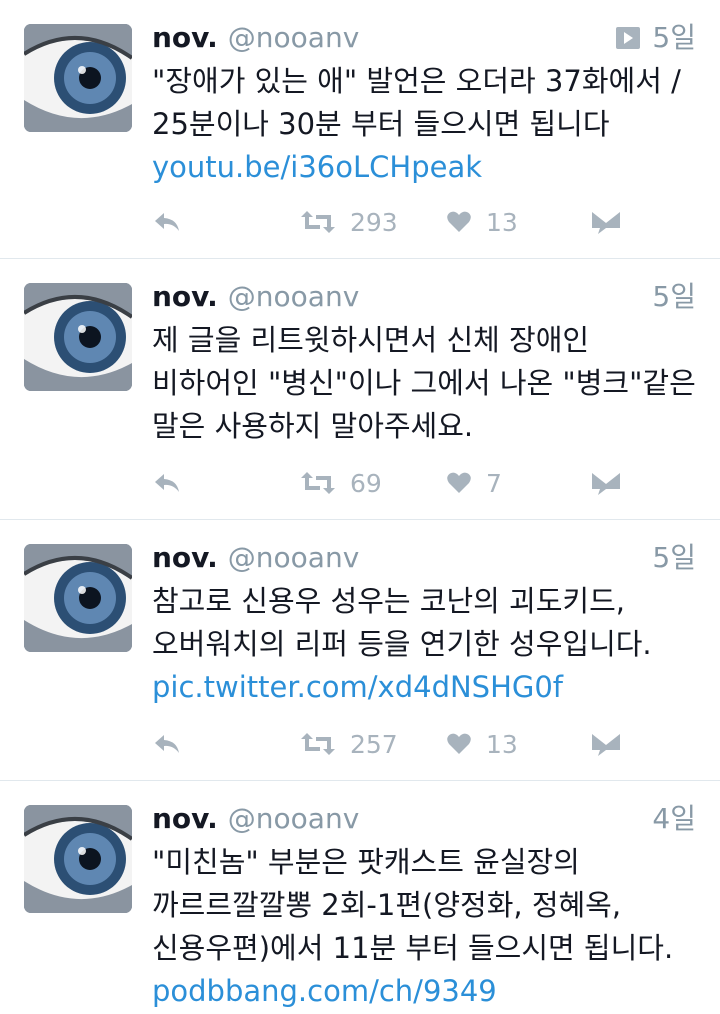 The width and height of the screenshot is (720, 1014). Describe the element at coordinates (474, 483) in the screenshot. I see `like-button: 7` at that location.